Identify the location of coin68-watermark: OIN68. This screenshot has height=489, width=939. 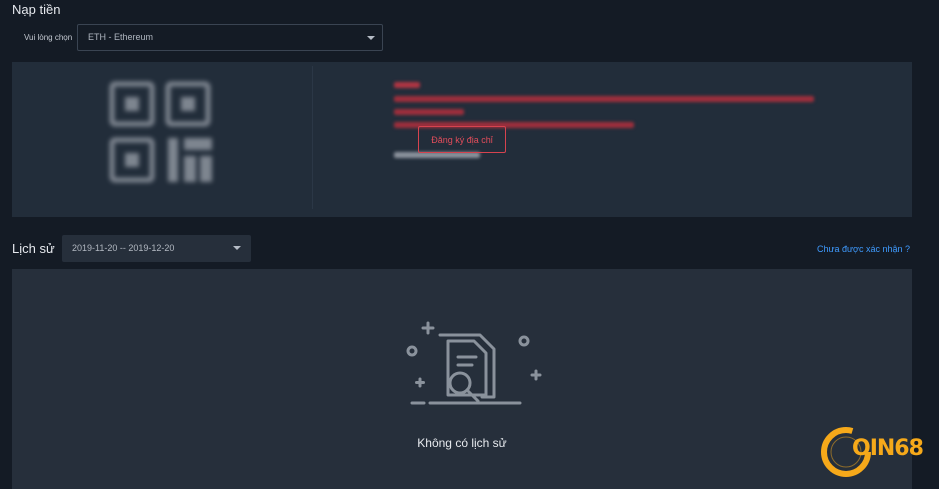
(873, 451).